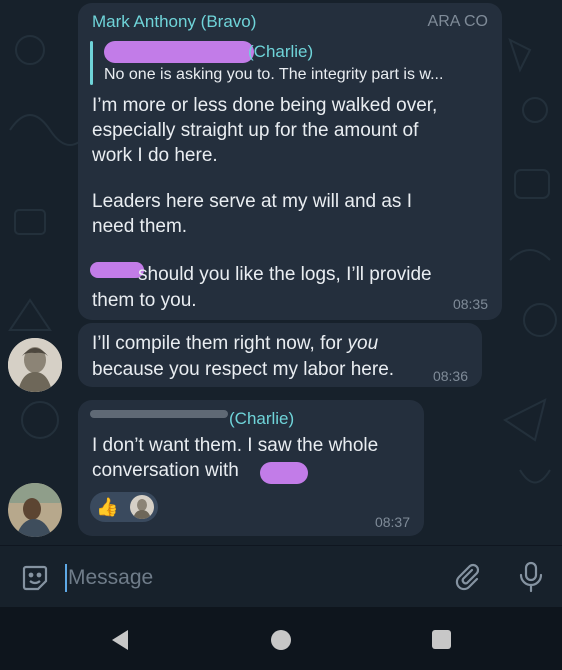 The image size is (562, 670). What do you see at coordinates (144, 300) in the screenshot?
I see `message-text-paragraph-3-line-2: them to you.` at bounding box center [144, 300].